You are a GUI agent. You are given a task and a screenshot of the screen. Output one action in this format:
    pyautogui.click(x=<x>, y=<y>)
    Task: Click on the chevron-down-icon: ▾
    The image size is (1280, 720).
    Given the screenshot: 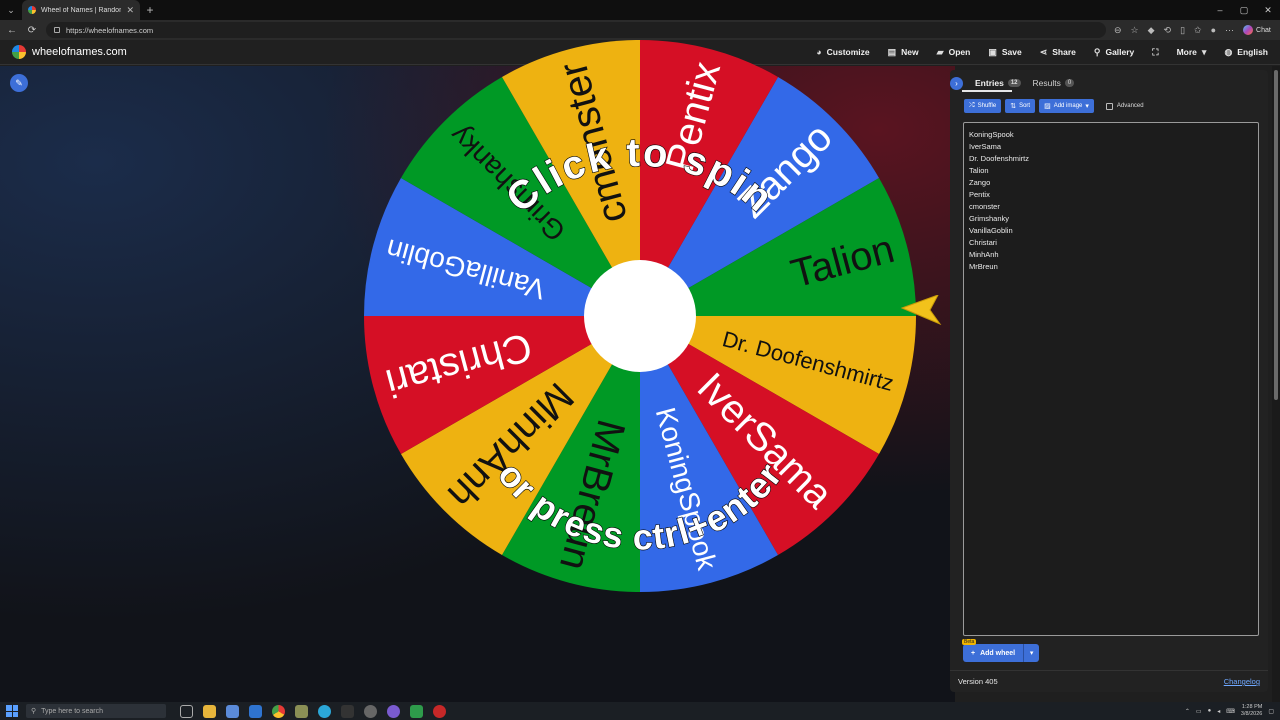 What is the action you would take?
    pyautogui.click(x=1031, y=653)
    